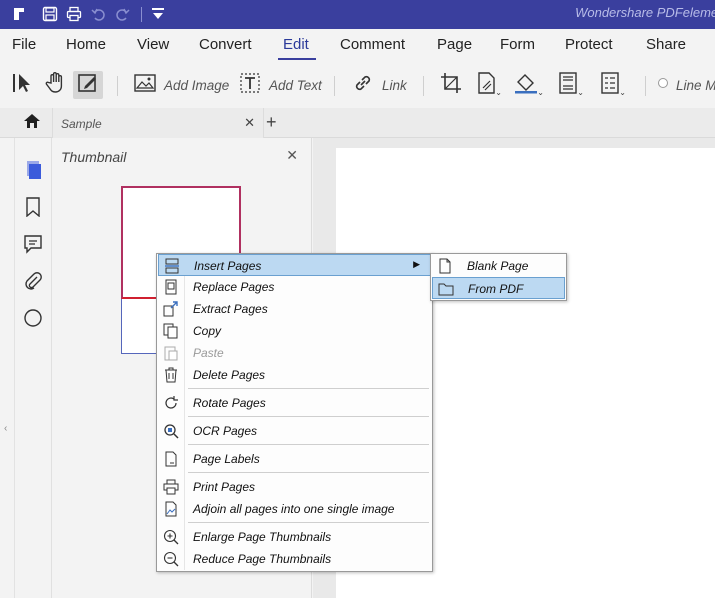 This screenshot has width=715, height=598. Describe the element at coordinates (296, 44) in the screenshot. I see `menu-edit: Edit` at that location.